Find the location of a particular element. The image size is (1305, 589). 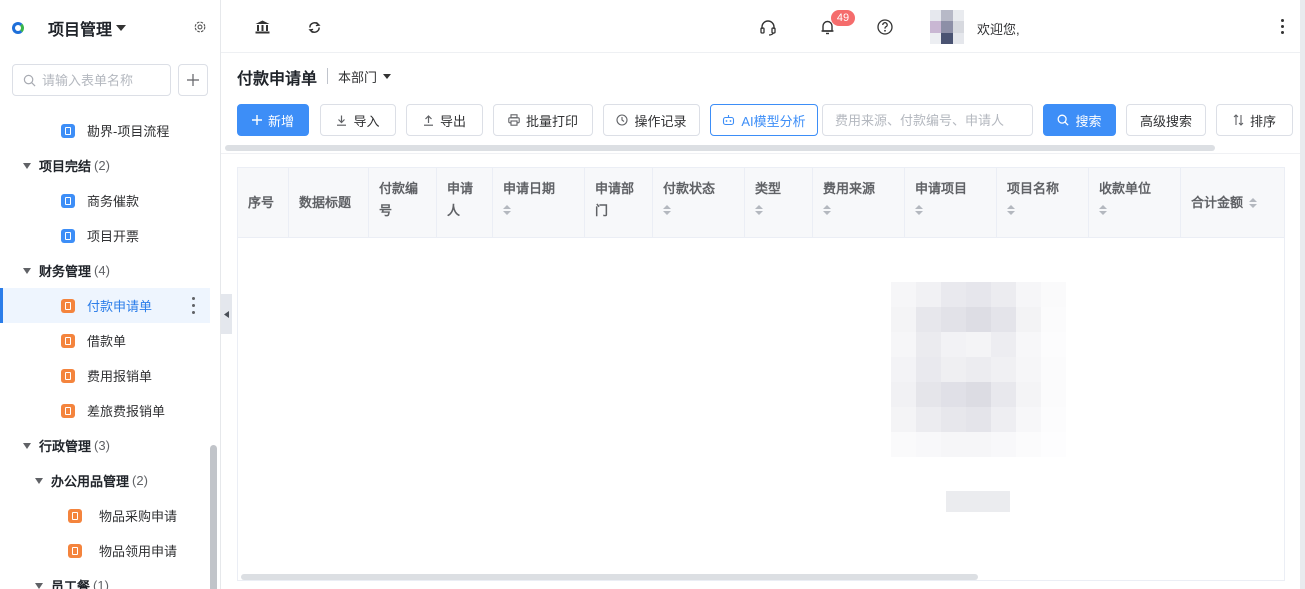

search-button: 搜索 is located at coordinates (1079, 120).